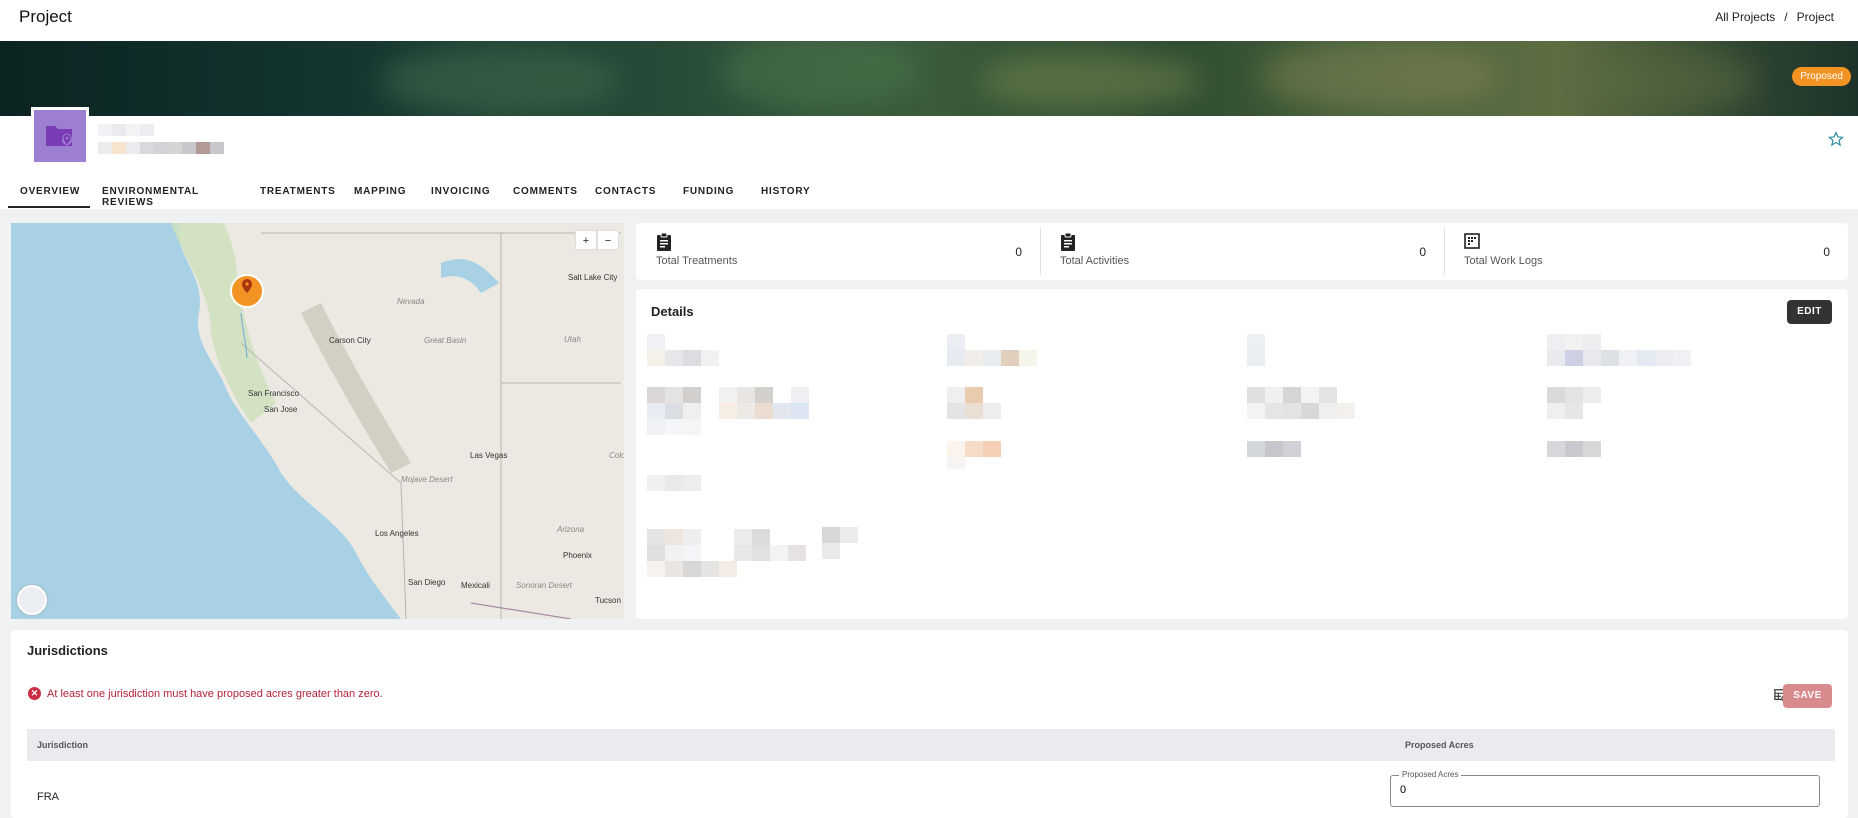 The height and width of the screenshot is (818, 1858). What do you see at coordinates (1472, 241) in the screenshot?
I see `grid-icon` at bounding box center [1472, 241].